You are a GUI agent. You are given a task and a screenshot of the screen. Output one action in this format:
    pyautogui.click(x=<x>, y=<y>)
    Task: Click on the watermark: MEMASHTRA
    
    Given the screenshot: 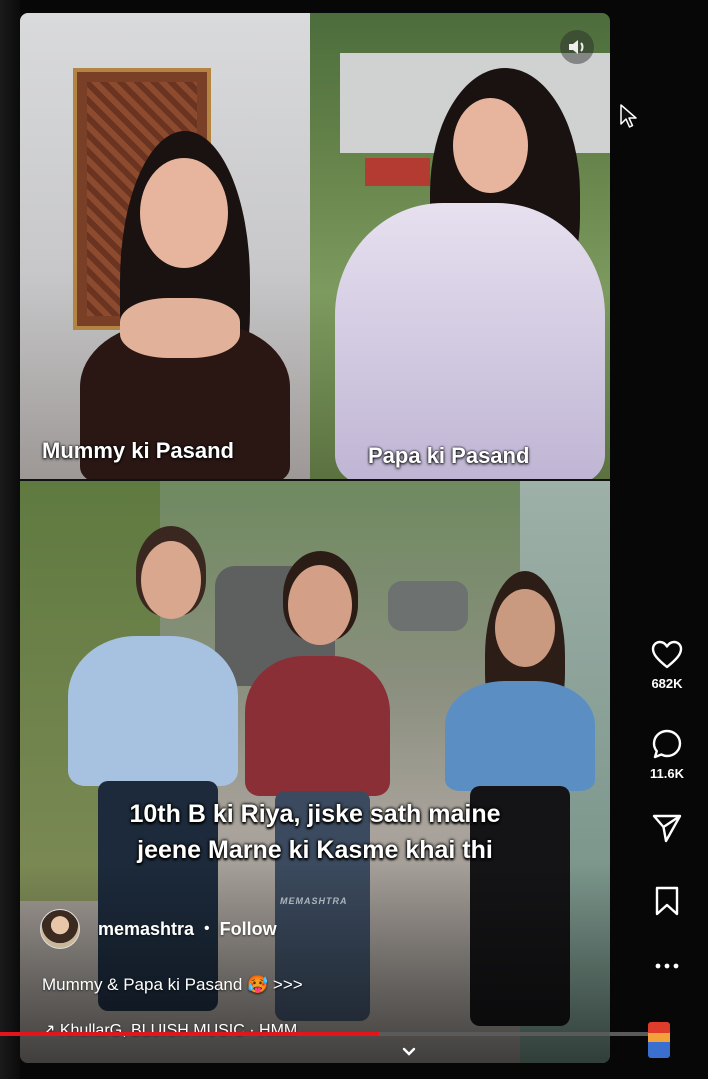 What is the action you would take?
    pyautogui.click(x=314, y=901)
    